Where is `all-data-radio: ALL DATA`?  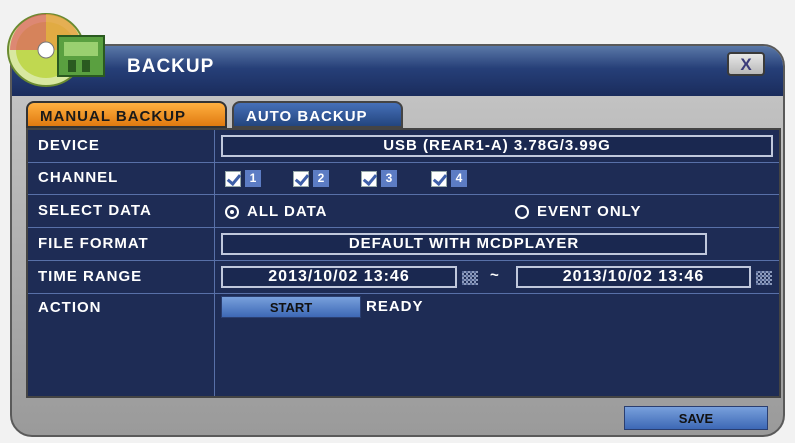
all-data-radio: ALL DATA is located at coordinates (276, 211).